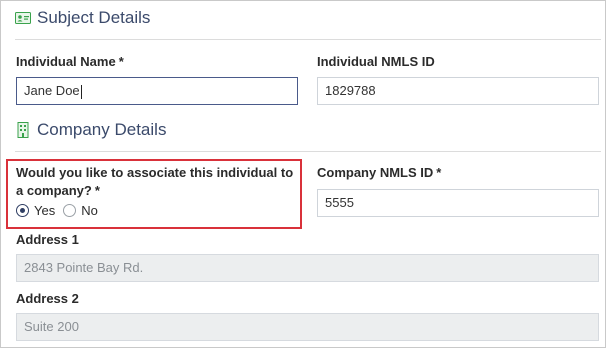 This screenshot has height=348, width=606. Describe the element at coordinates (102, 129) in the screenshot. I see `company-details-title: Company Details` at that location.